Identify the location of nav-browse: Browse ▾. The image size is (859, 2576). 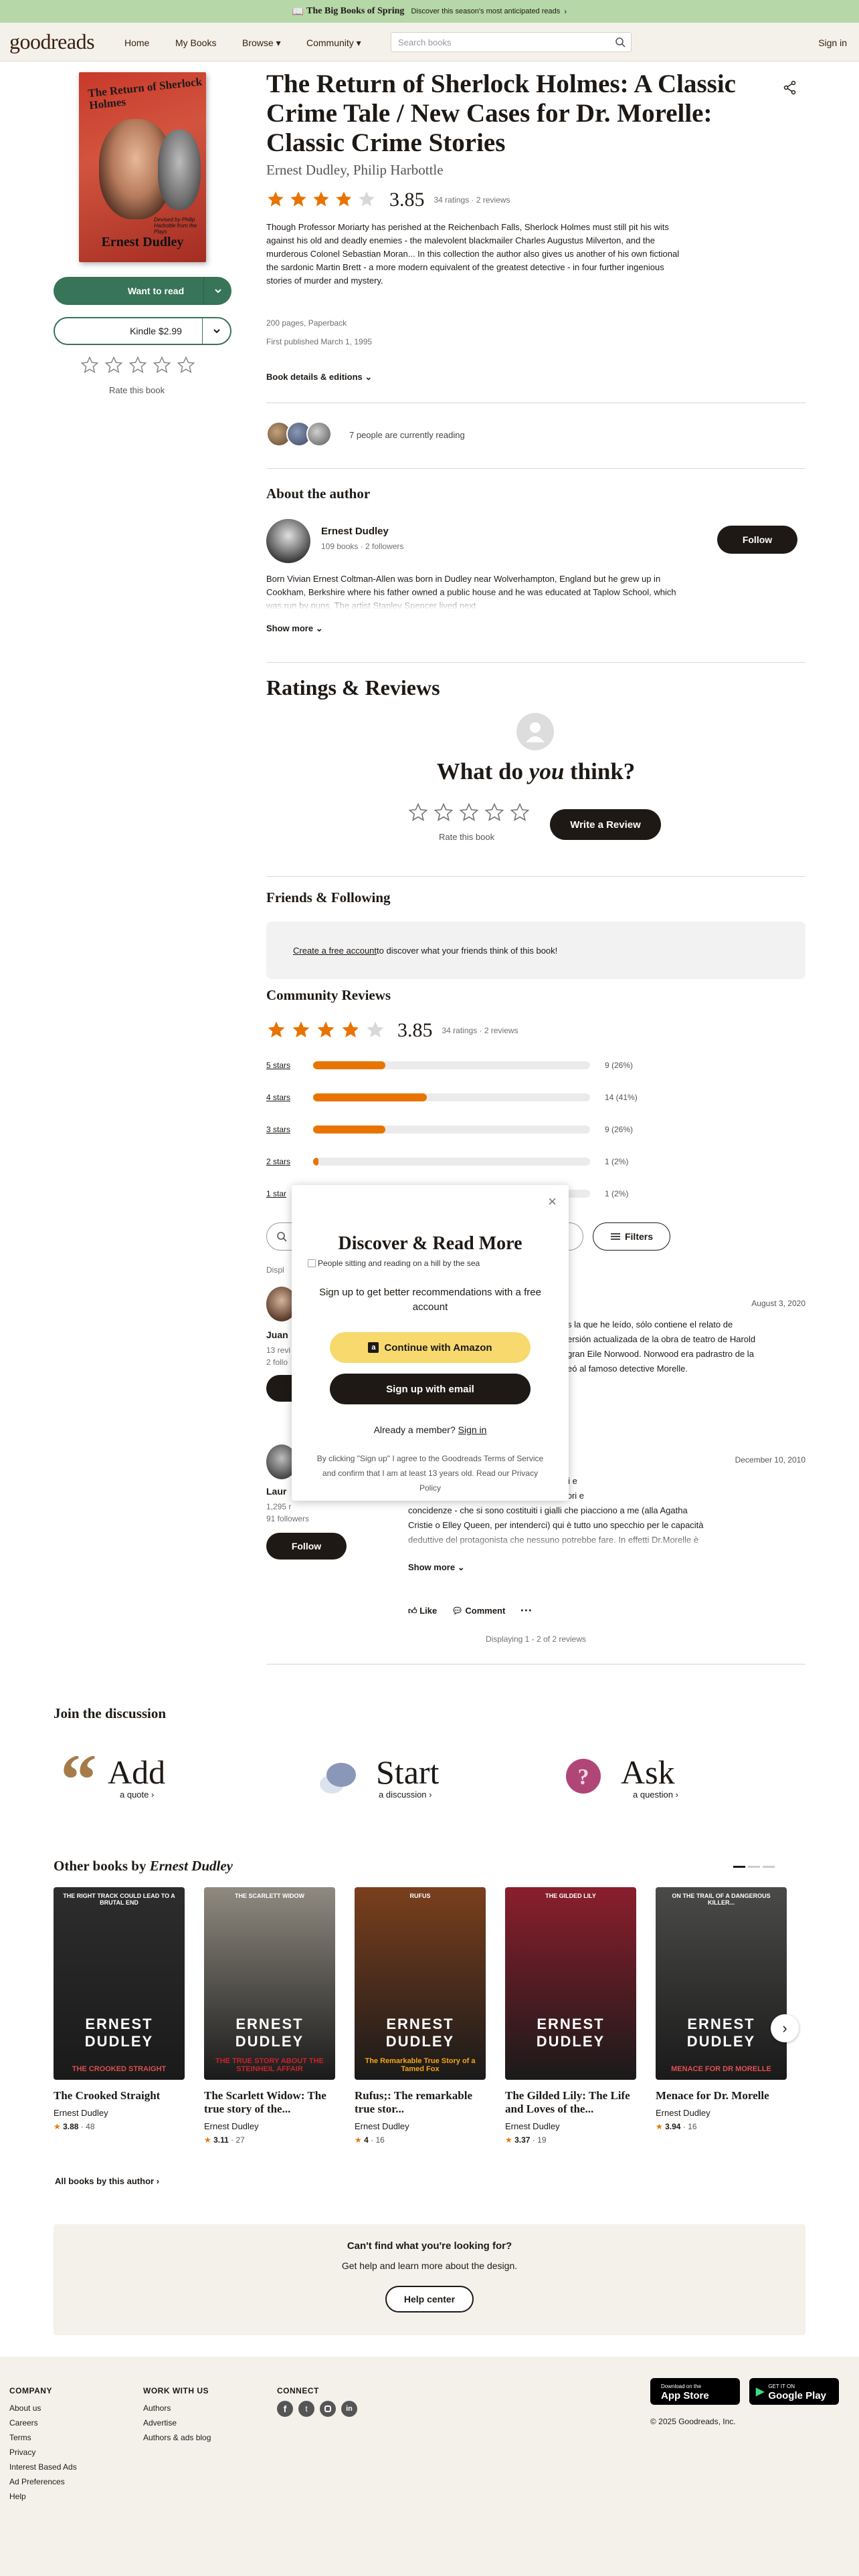
(261, 43).